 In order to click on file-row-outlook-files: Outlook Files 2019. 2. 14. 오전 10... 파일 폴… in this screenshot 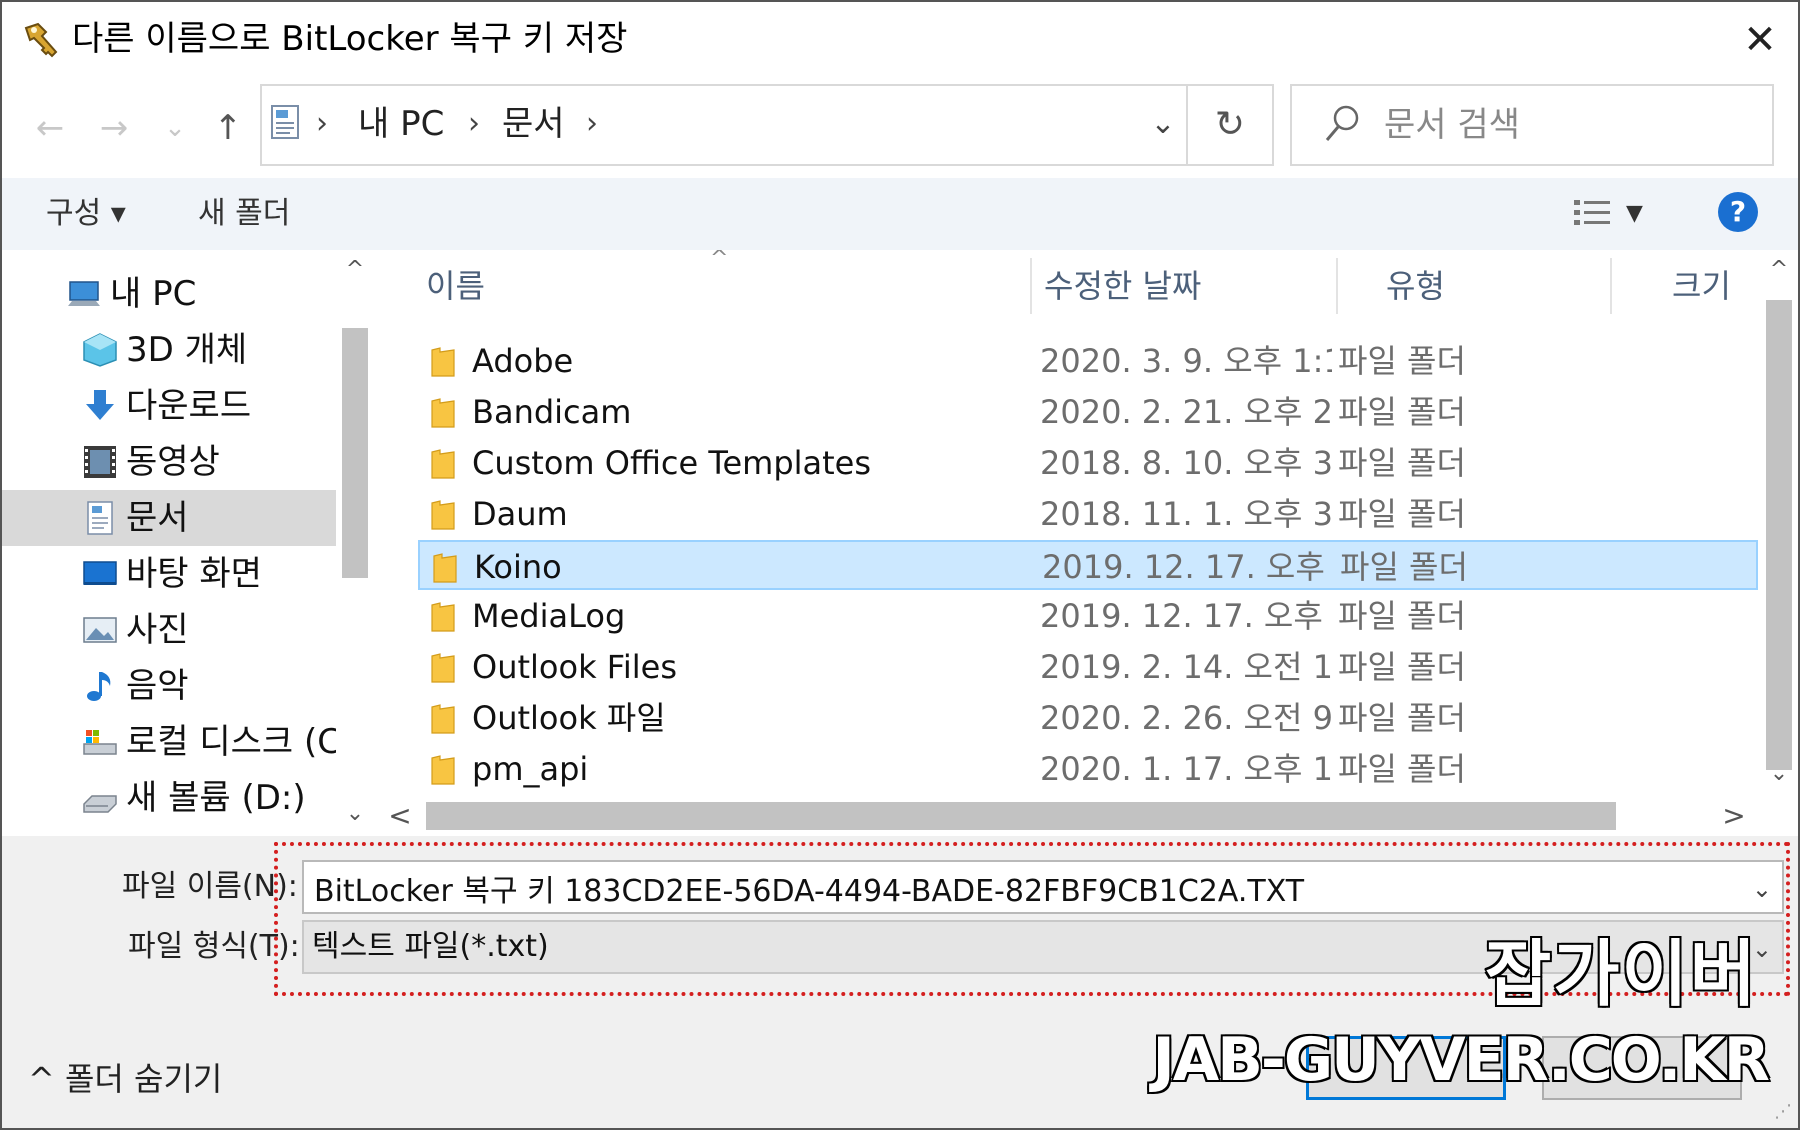, I will do `click(1088, 667)`.